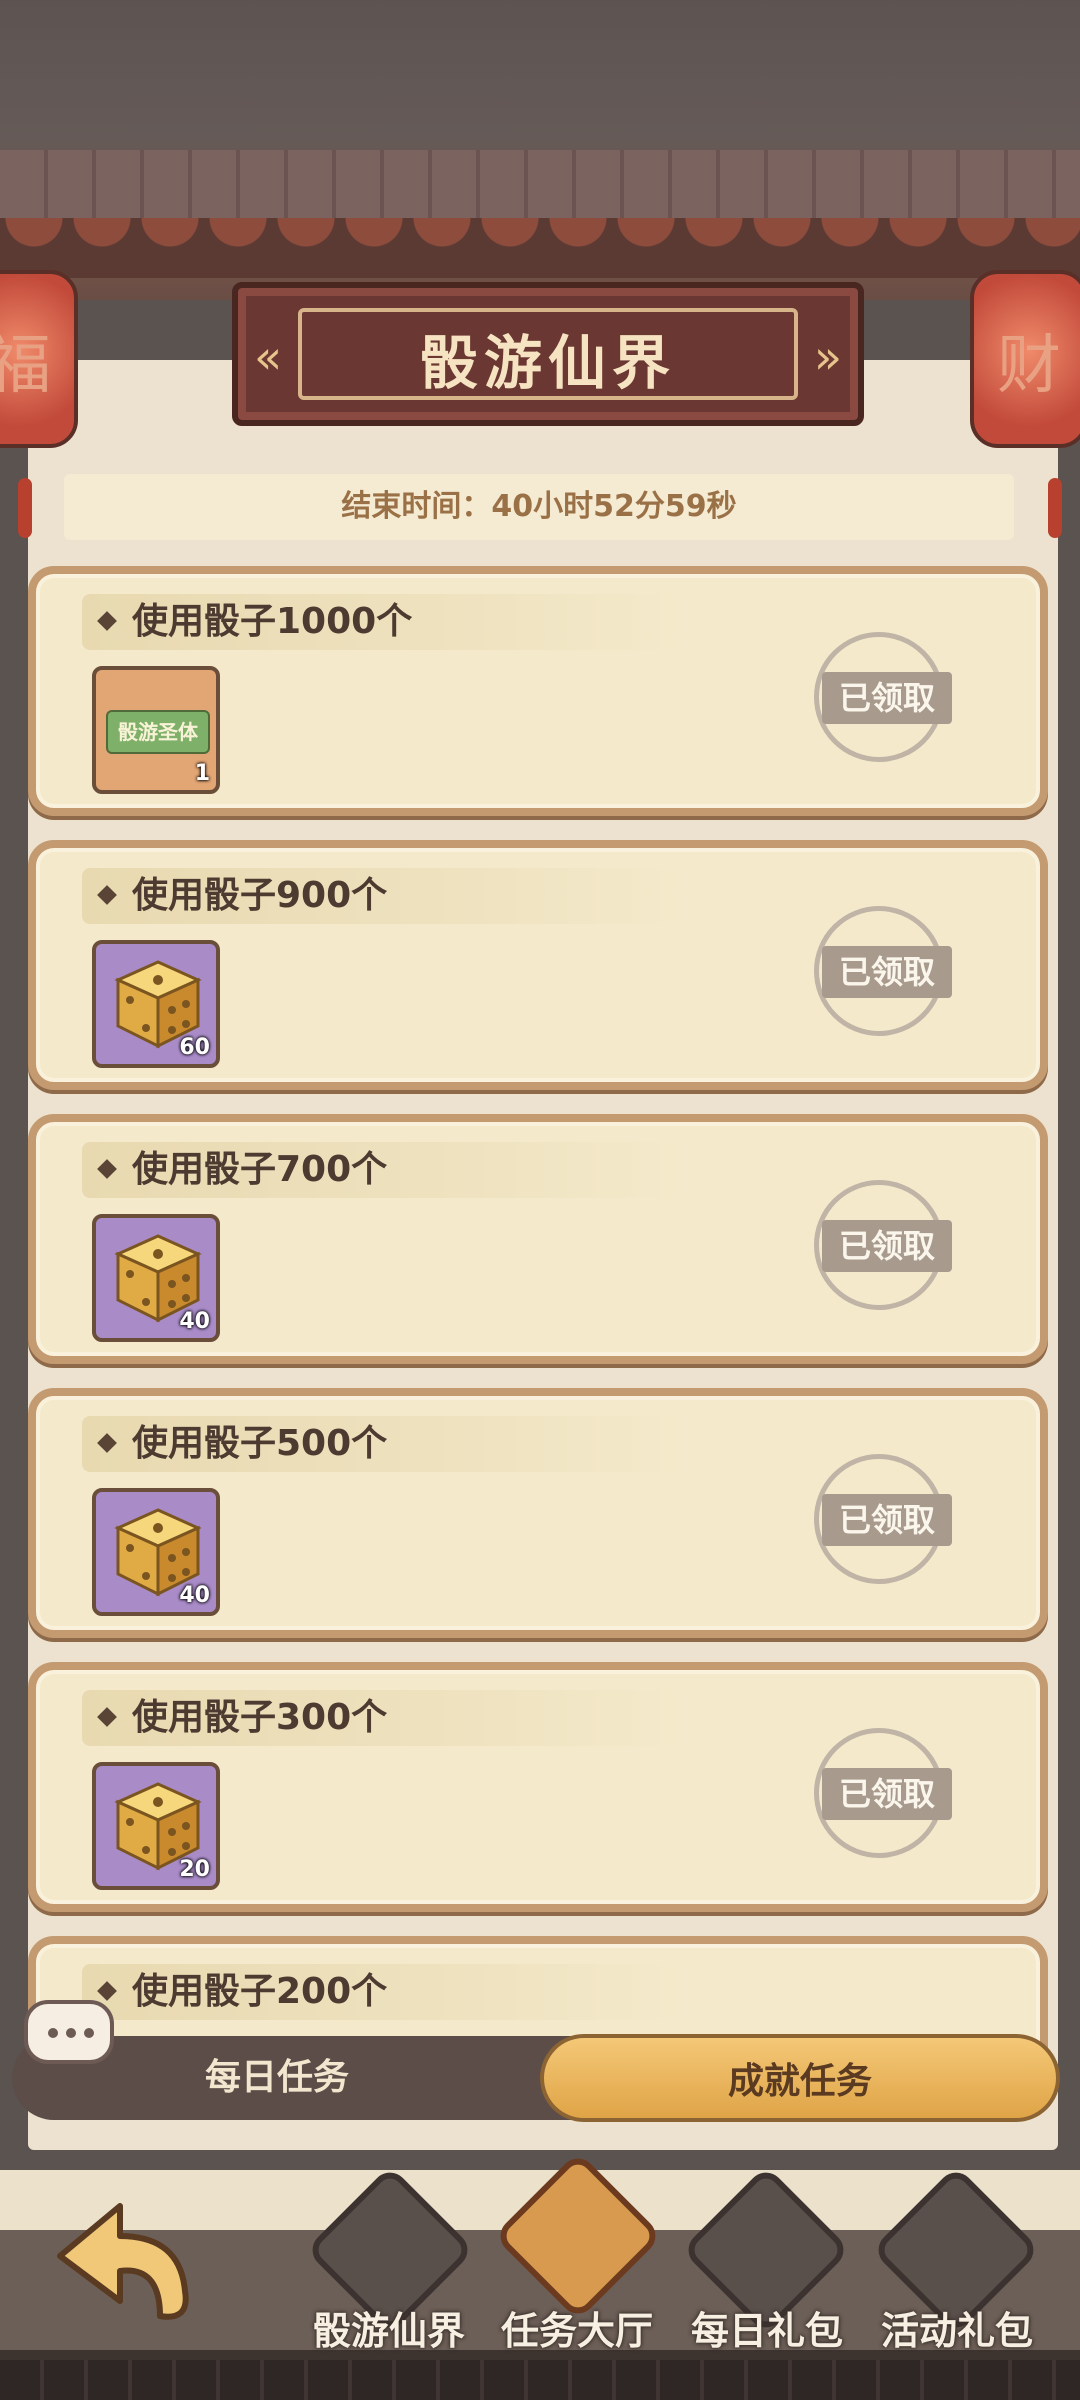 Image resolution: width=1080 pixels, height=2400 pixels. Describe the element at coordinates (547, 363) in the screenshot. I see `page-title: 骰游仙界` at that location.